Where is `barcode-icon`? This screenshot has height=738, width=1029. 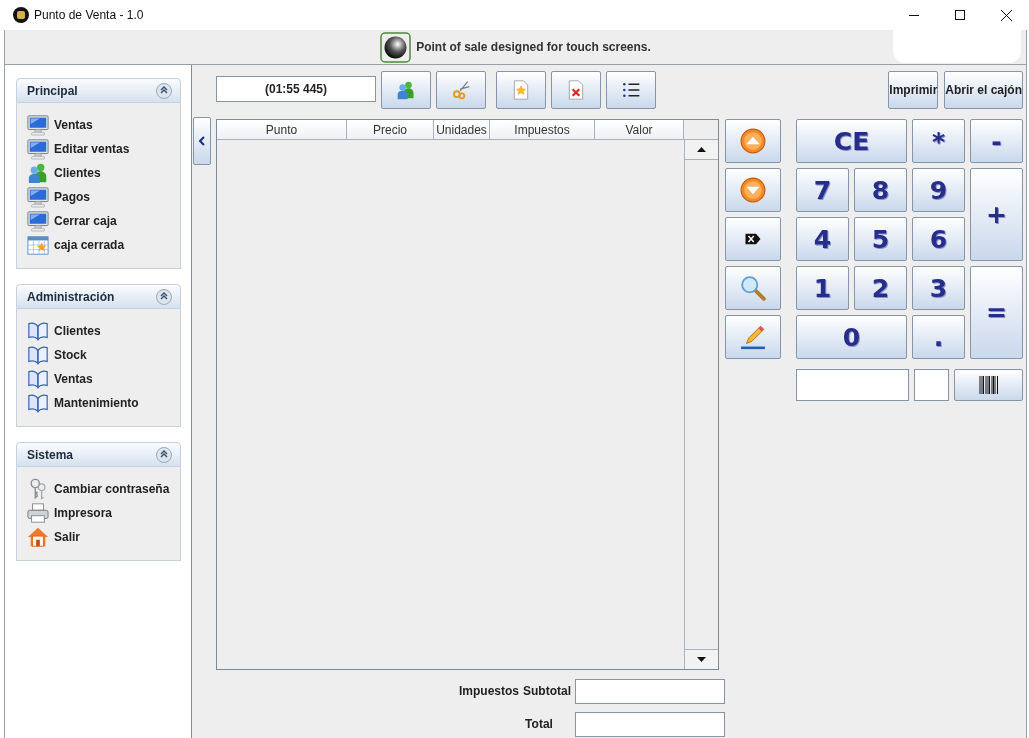 barcode-icon is located at coordinates (988, 385).